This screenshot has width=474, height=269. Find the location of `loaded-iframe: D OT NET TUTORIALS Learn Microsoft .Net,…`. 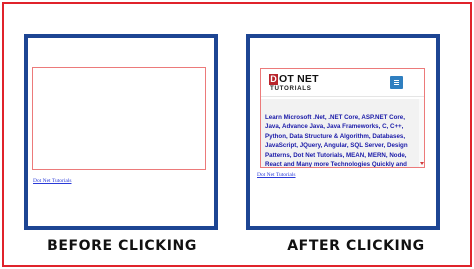

loaded-iframe: D OT NET TUTORIALS Learn Microsoft .Net,… is located at coordinates (342, 118).